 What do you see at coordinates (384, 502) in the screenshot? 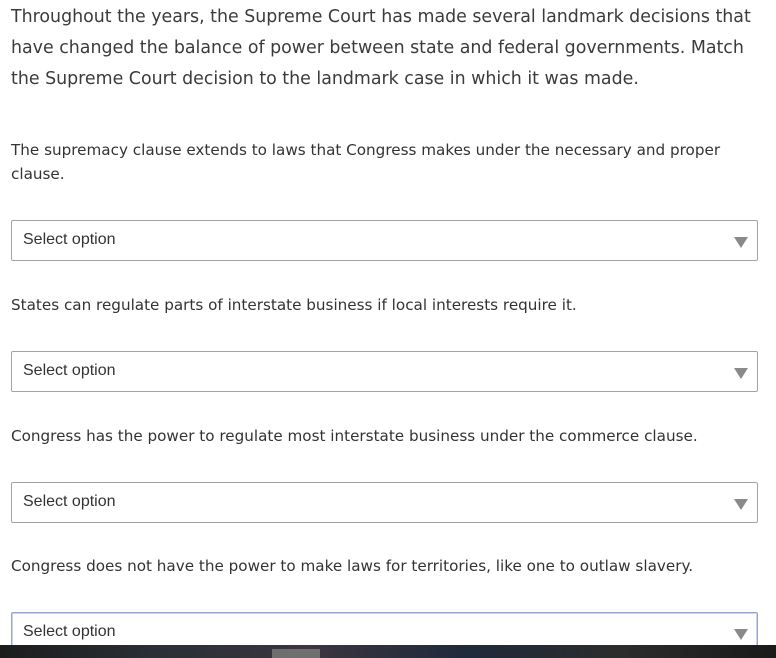
I see `question-3-select: Select option` at bounding box center [384, 502].